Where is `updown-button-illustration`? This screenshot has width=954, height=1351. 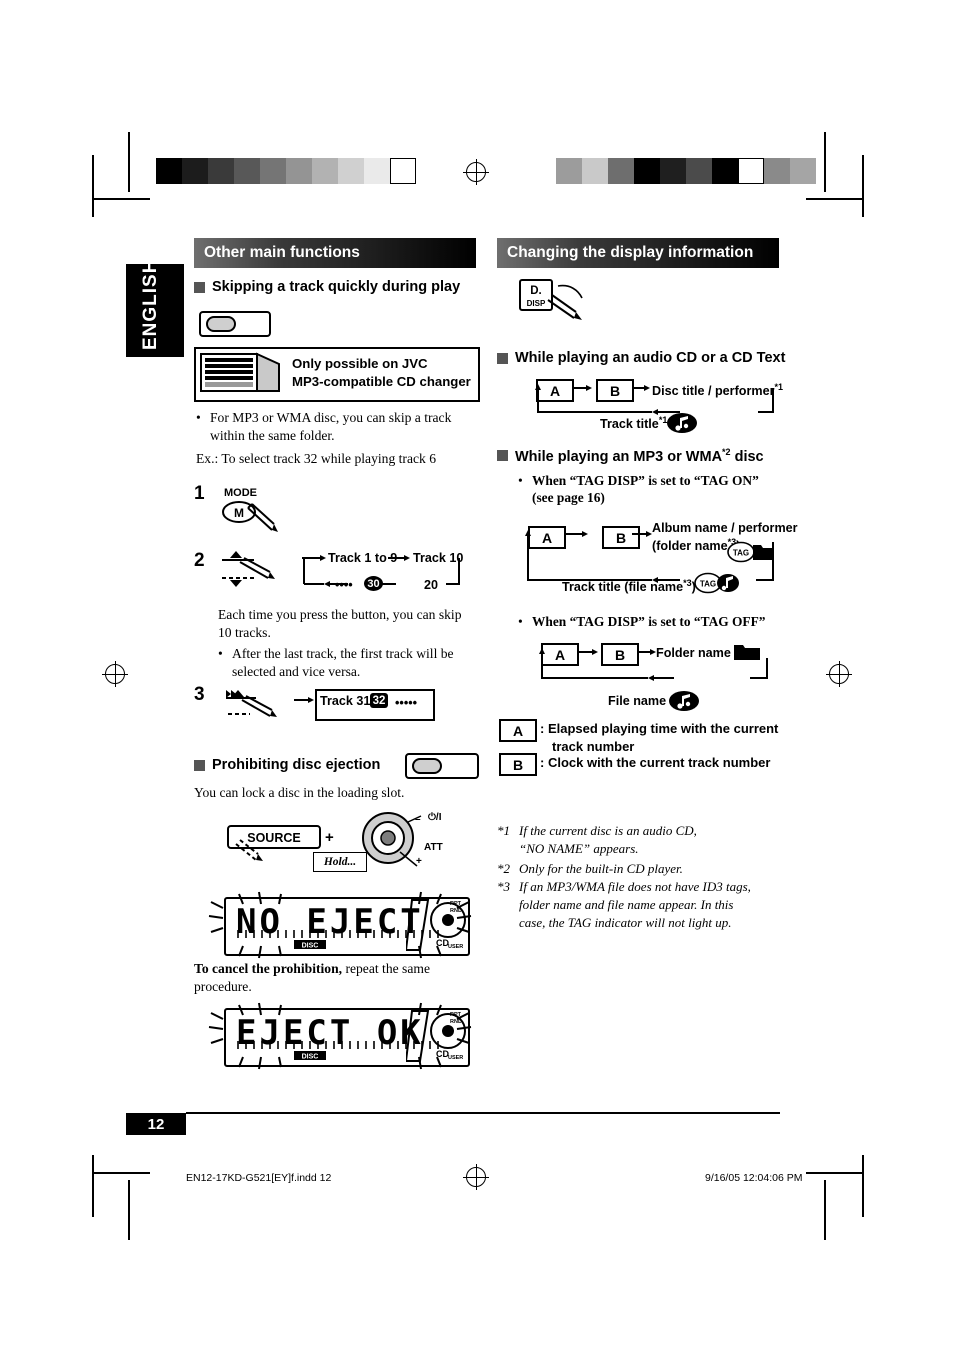 updown-button-illustration is located at coordinates (248, 569).